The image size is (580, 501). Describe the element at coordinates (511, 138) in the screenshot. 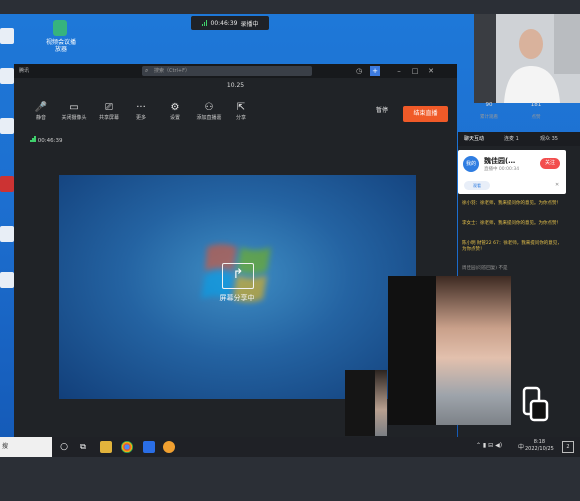

I see `tab-connect: 连麦 1` at that location.